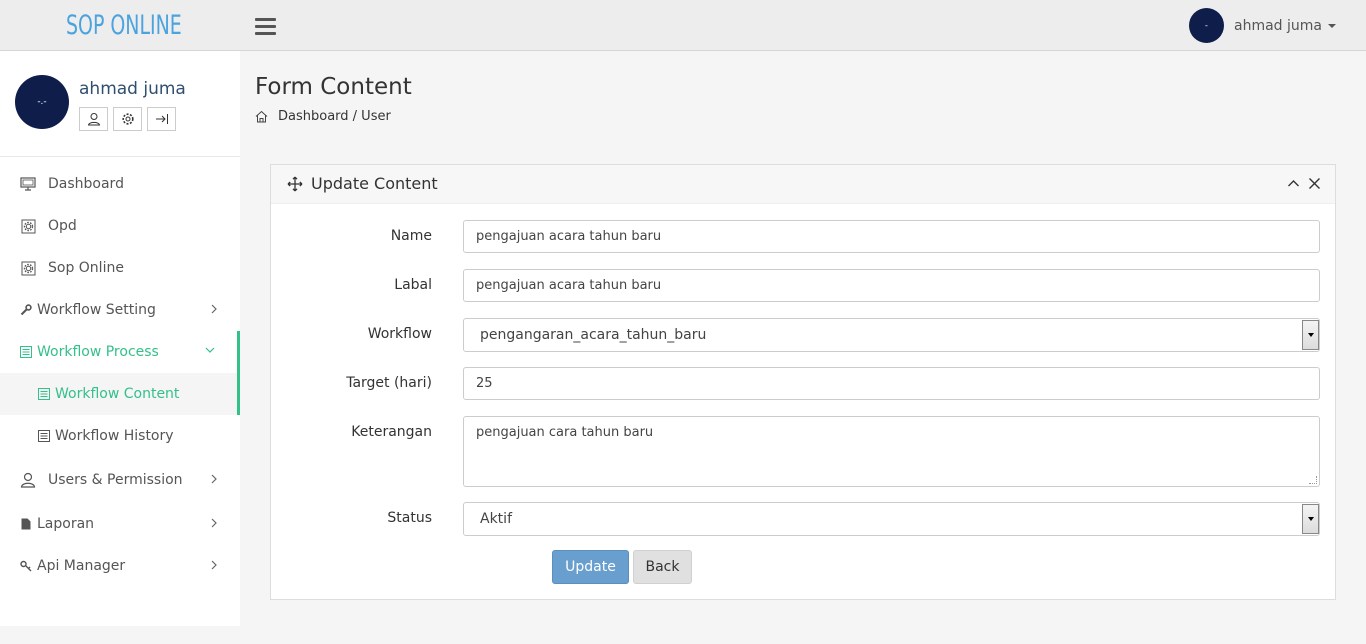 This screenshot has height=644, width=1366. Describe the element at coordinates (391, 432) in the screenshot. I see `keterangan-label: Keterangan` at that location.